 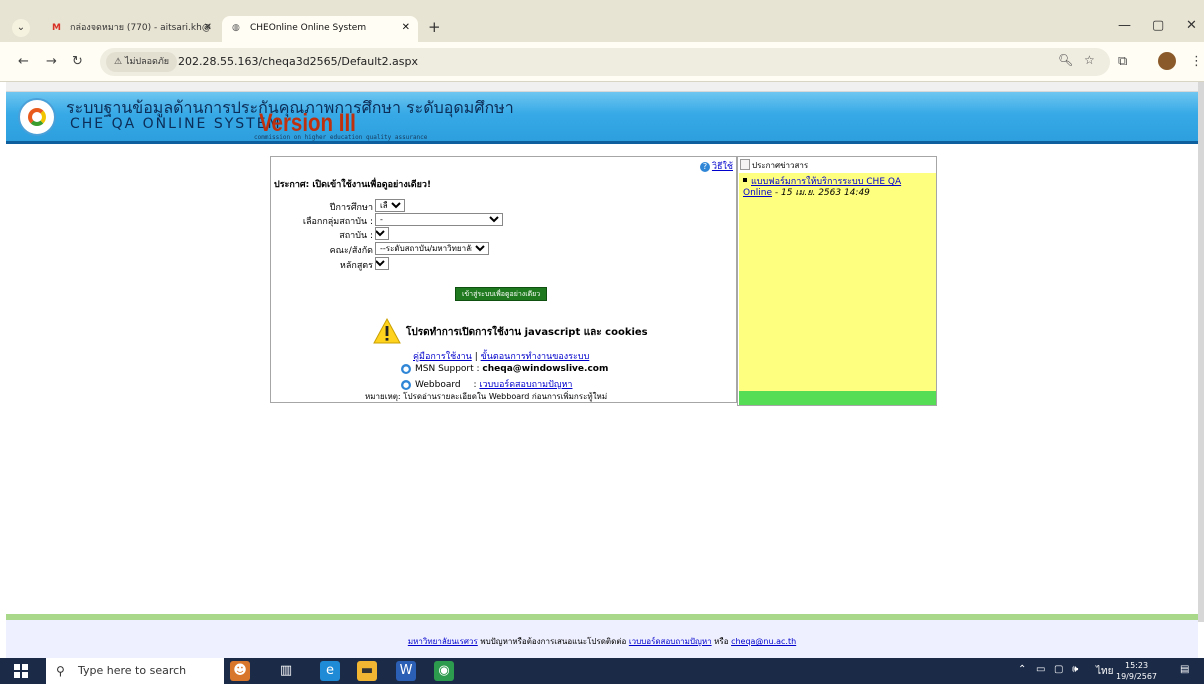 What do you see at coordinates (406, 671) in the screenshot?
I see `word-icon: W` at bounding box center [406, 671].